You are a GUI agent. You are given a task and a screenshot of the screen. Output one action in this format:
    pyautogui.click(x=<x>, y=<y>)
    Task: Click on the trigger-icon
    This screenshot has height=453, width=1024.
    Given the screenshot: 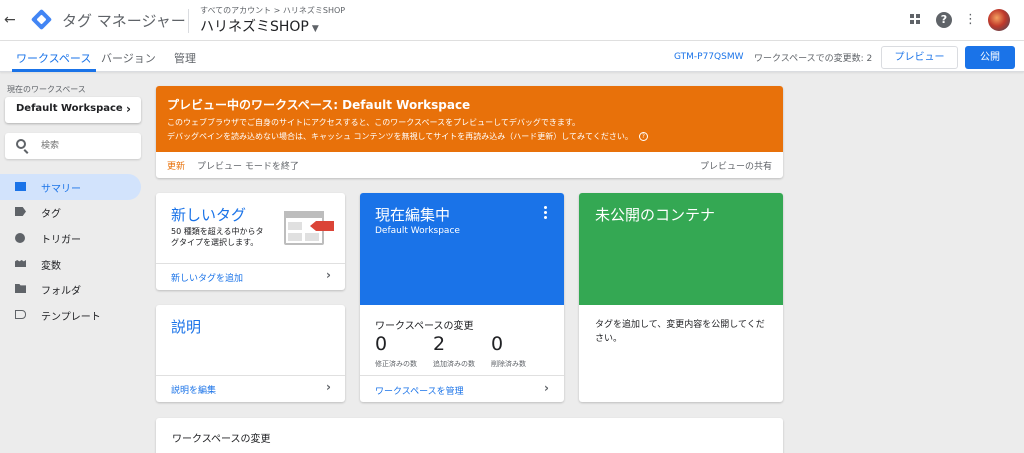 What is the action you would take?
    pyautogui.click(x=20, y=238)
    